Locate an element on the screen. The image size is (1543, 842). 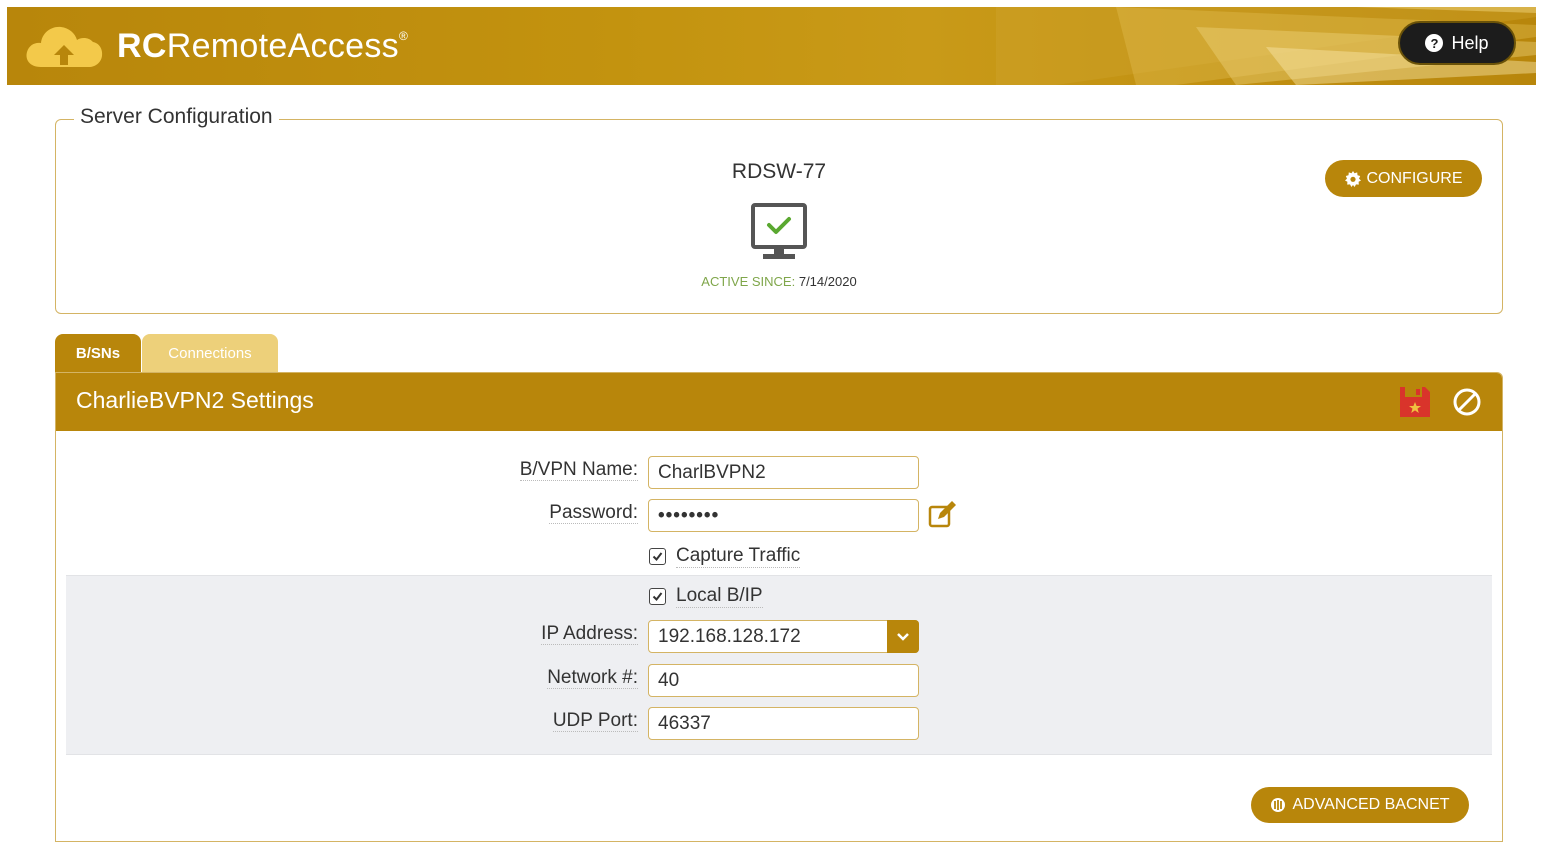
bvpn-name-input: CharlBVPN2 is located at coordinates (783, 472).